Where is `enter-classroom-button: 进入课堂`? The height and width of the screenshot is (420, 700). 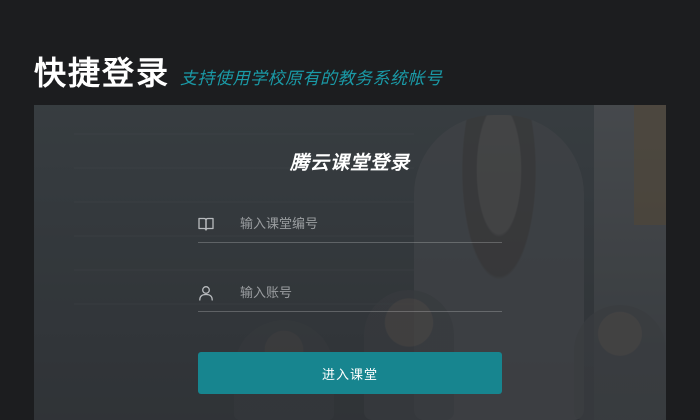
enter-classroom-button: 进入课堂 is located at coordinates (350, 373).